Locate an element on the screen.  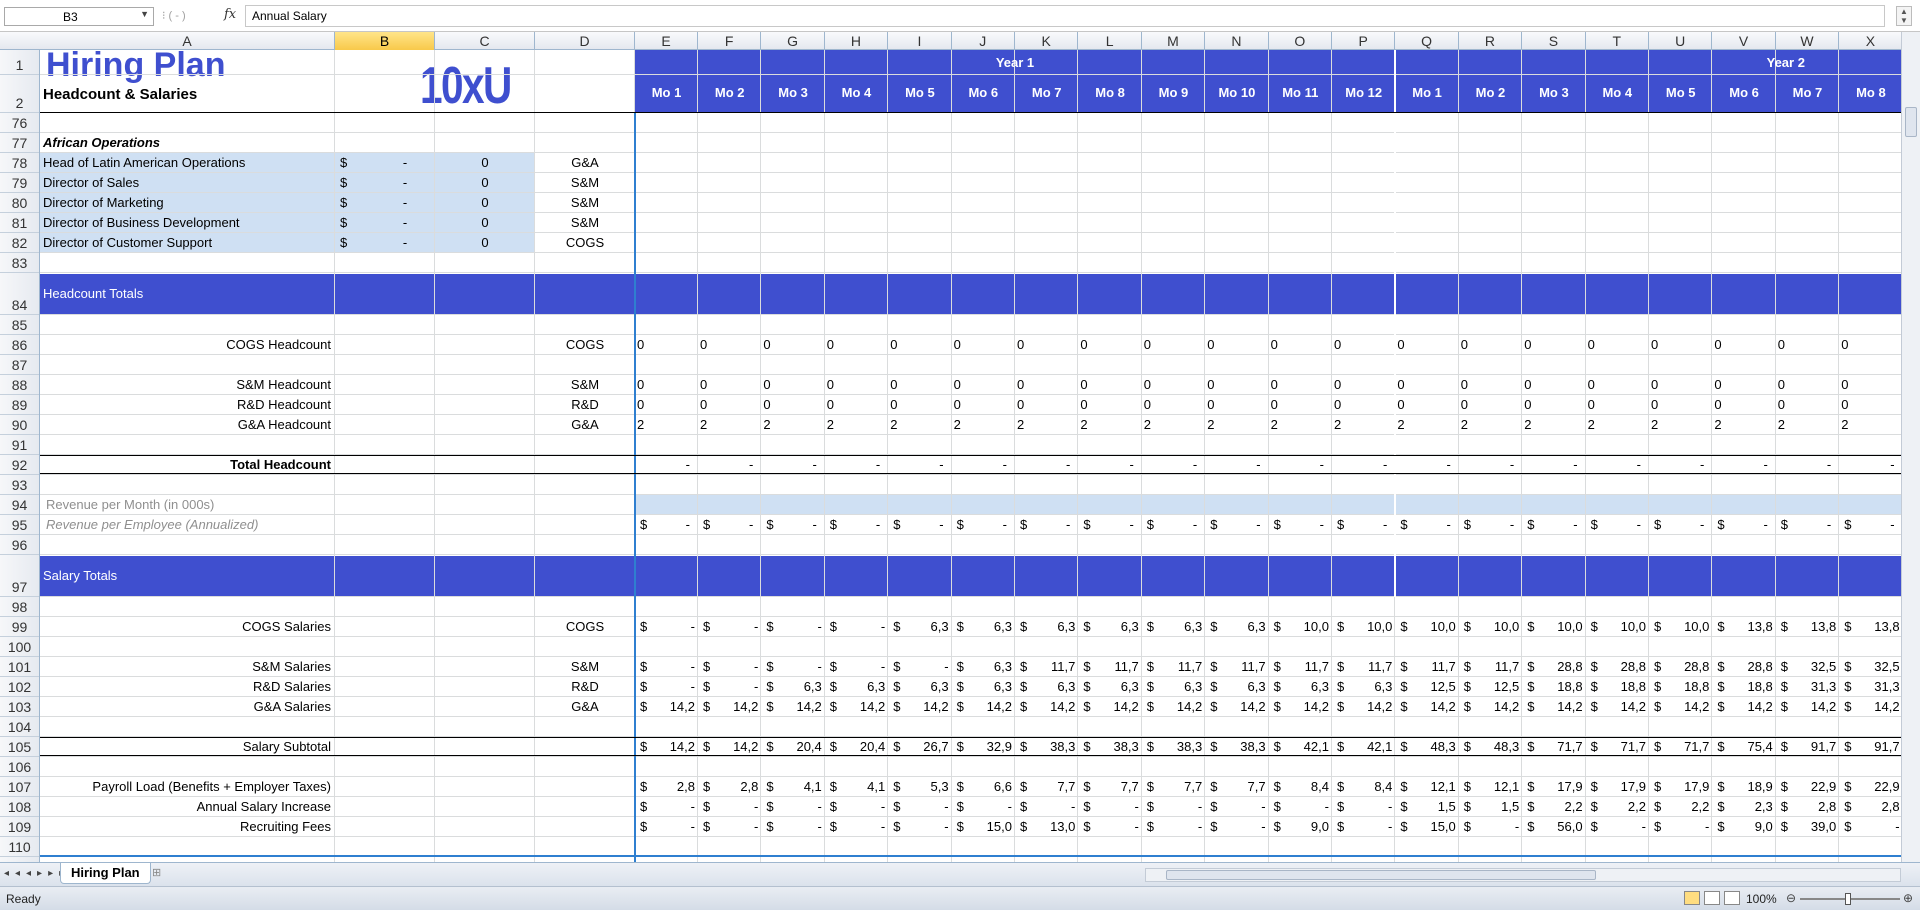
zoom-in-icon: ⊕ is located at coordinates (1908, 898).